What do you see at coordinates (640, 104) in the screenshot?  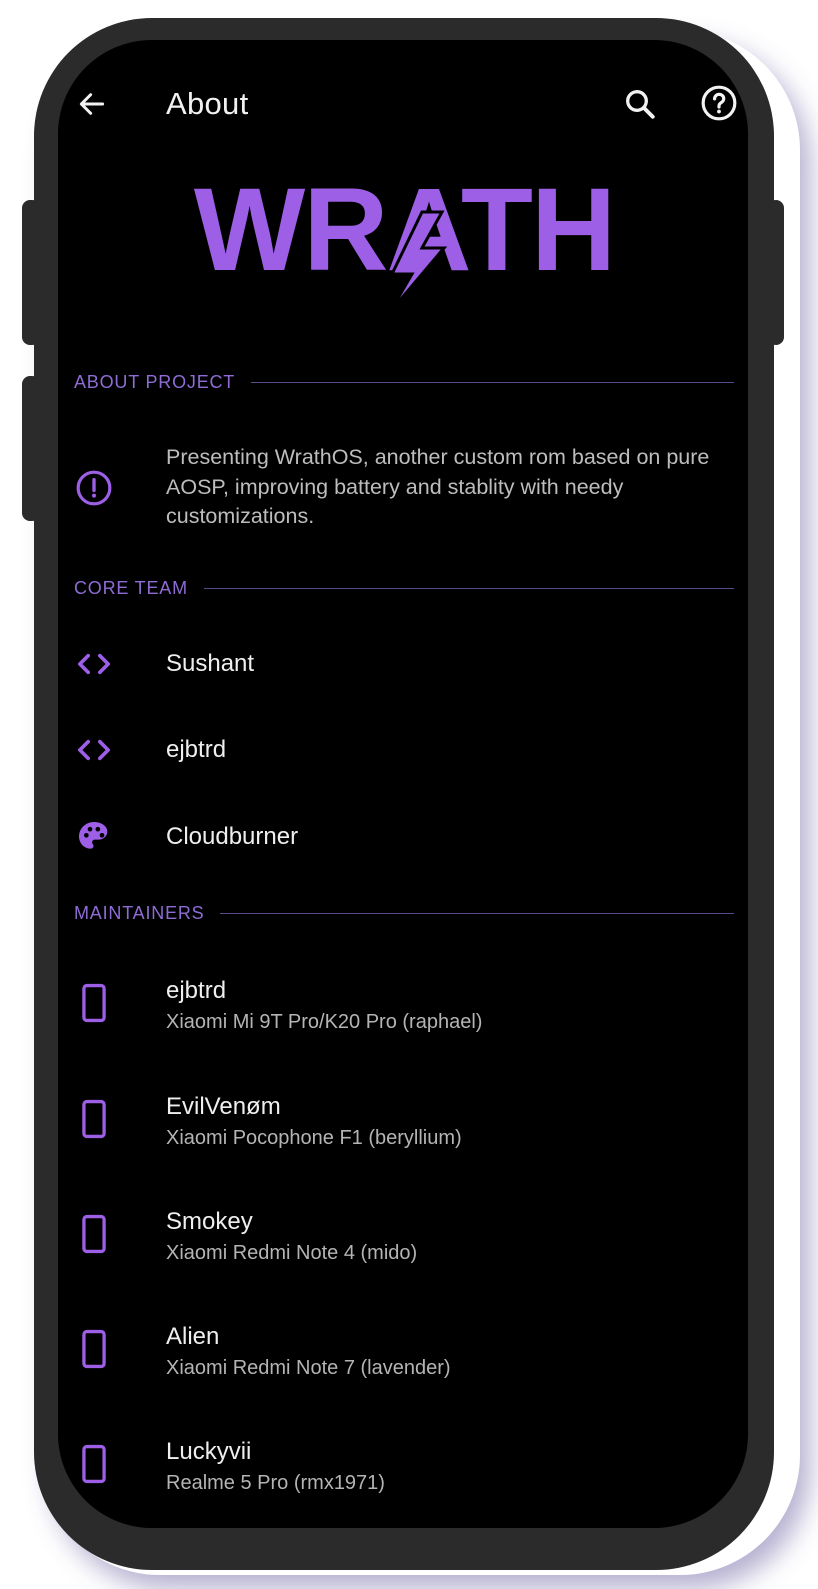 I see `search-icon` at bounding box center [640, 104].